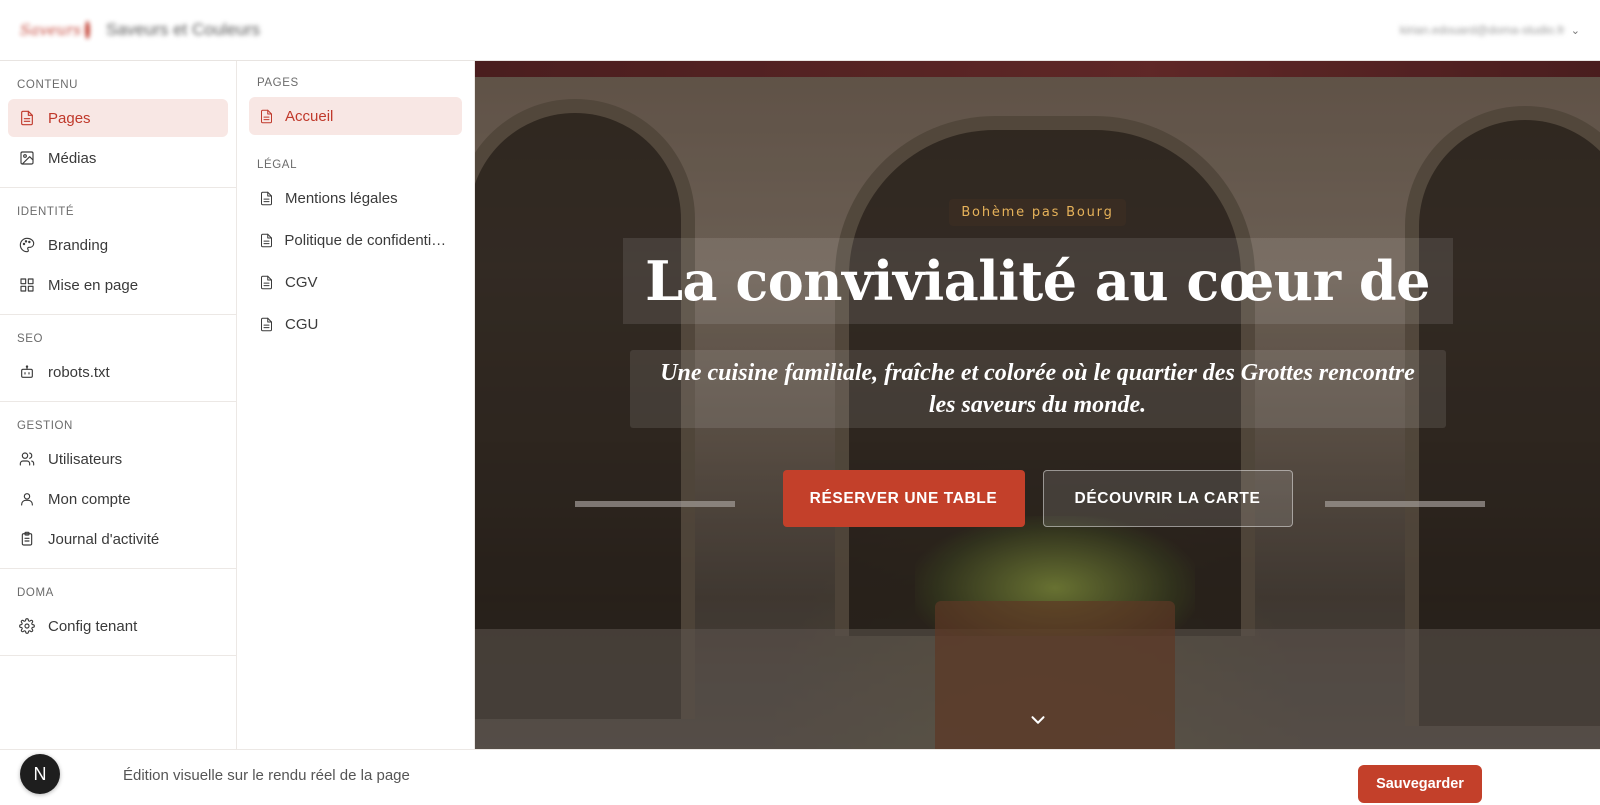  What do you see at coordinates (302, 324) in the screenshot?
I see `page-item-label: CGU` at bounding box center [302, 324].